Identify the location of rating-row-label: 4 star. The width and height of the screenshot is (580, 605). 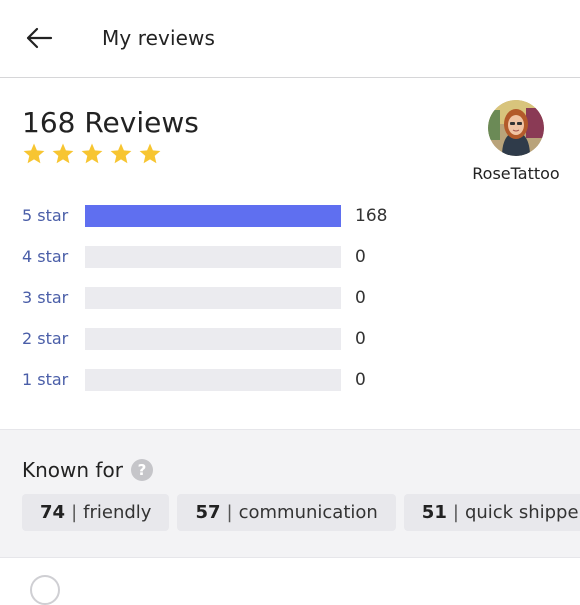
(45, 256).